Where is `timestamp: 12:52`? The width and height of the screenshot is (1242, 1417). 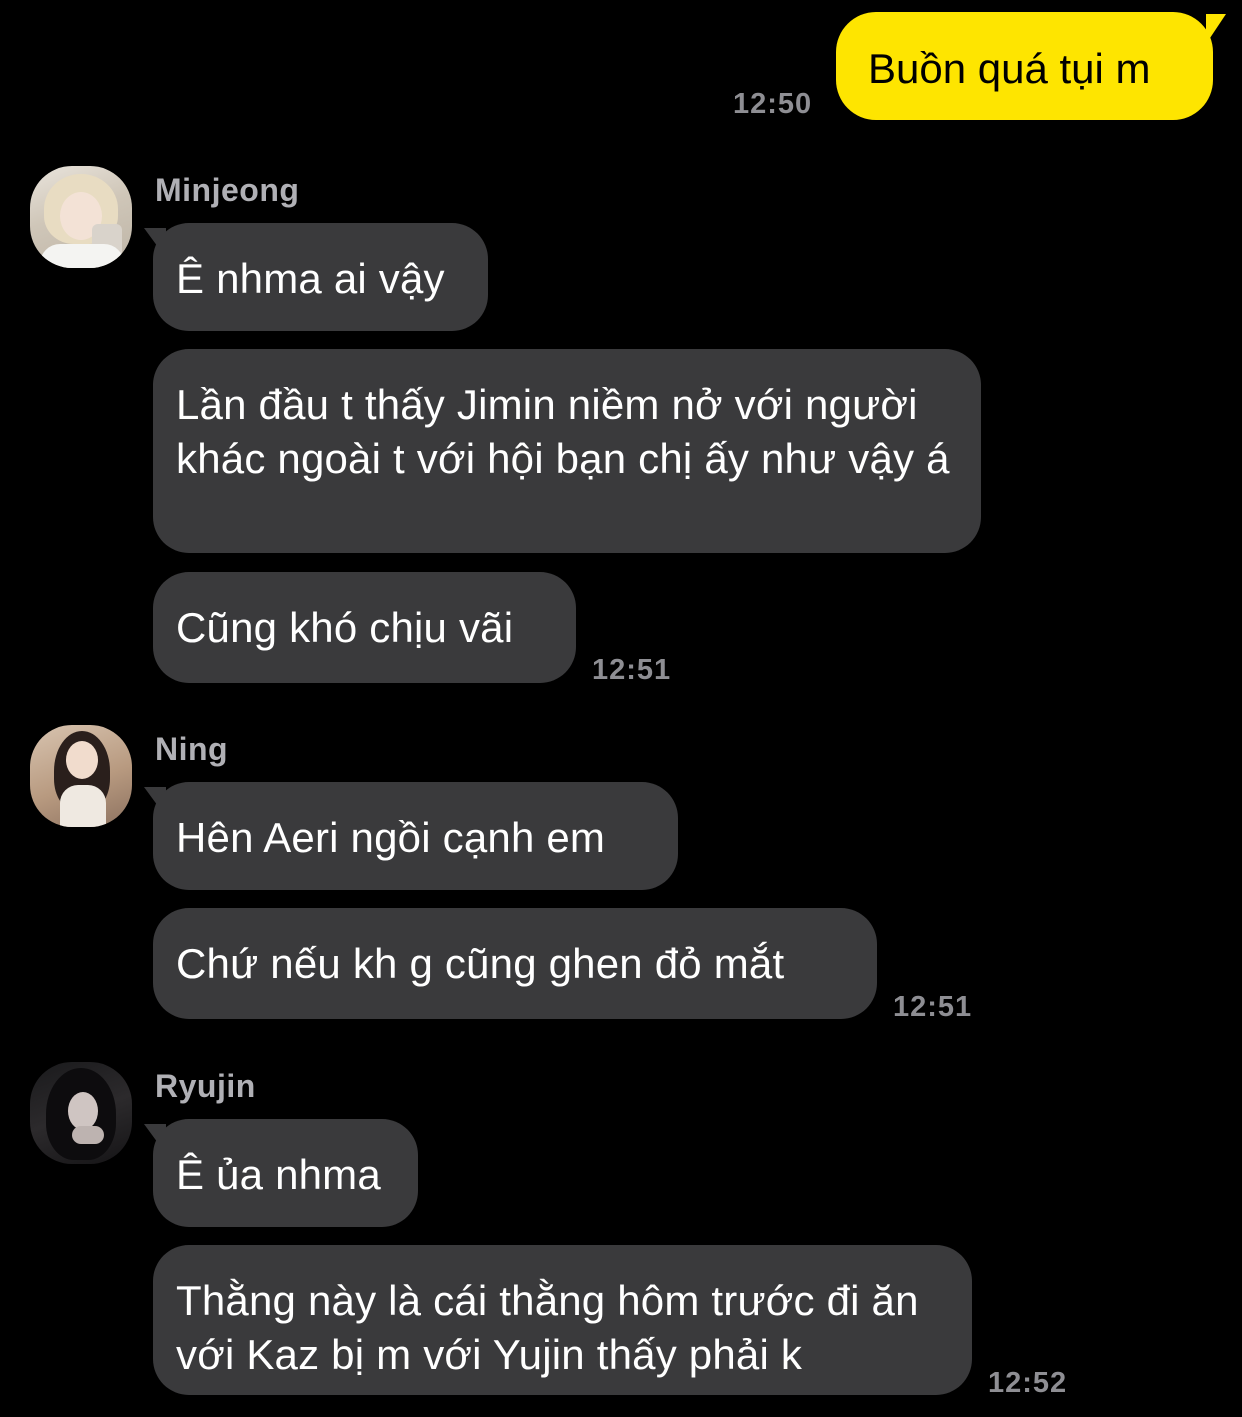 timestamp: 12:52 is located at coordinates (1028, 1383).